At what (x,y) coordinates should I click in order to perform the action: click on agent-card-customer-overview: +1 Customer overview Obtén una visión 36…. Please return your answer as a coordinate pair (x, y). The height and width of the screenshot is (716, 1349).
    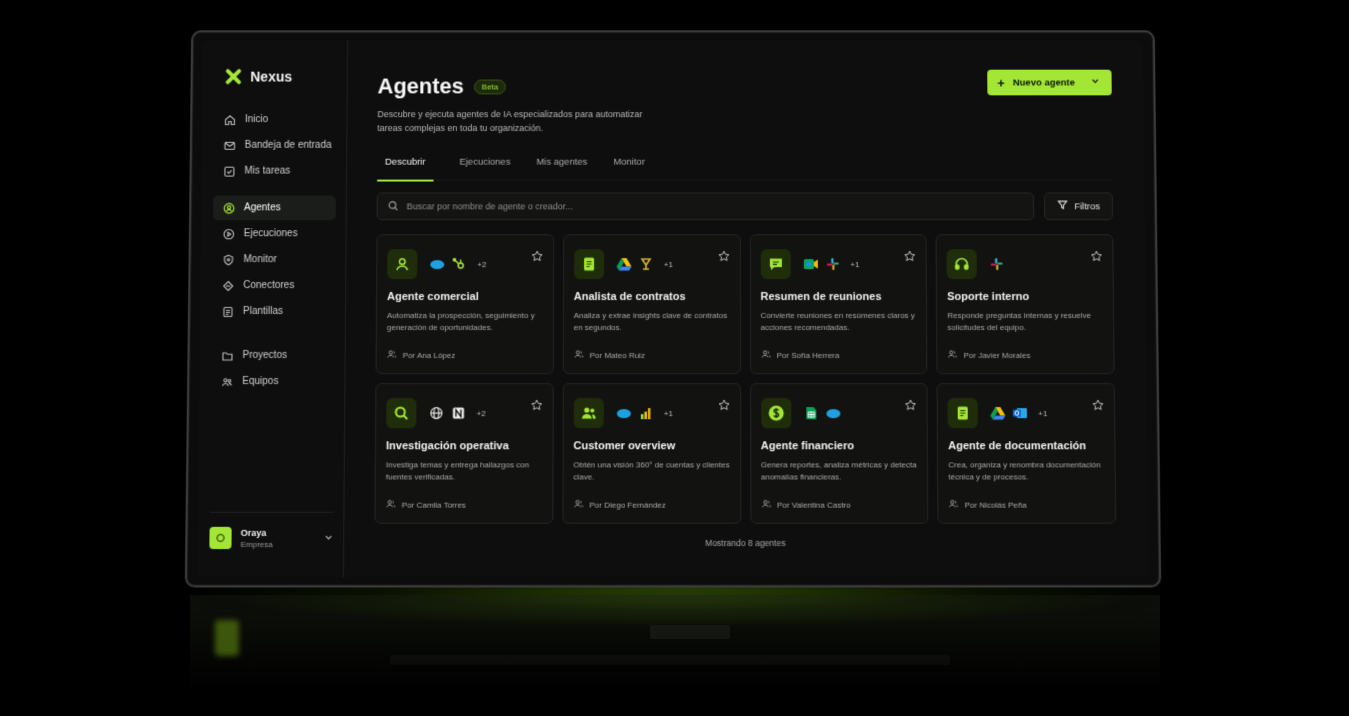
    Looking at the image, I should click on (651, 453).